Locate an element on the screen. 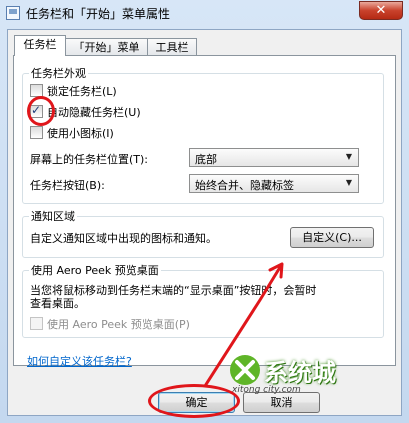 The image size is (409, 423). lock-taskbar-label: 锁定任务栏(L) is located at coordinates (82, 91).